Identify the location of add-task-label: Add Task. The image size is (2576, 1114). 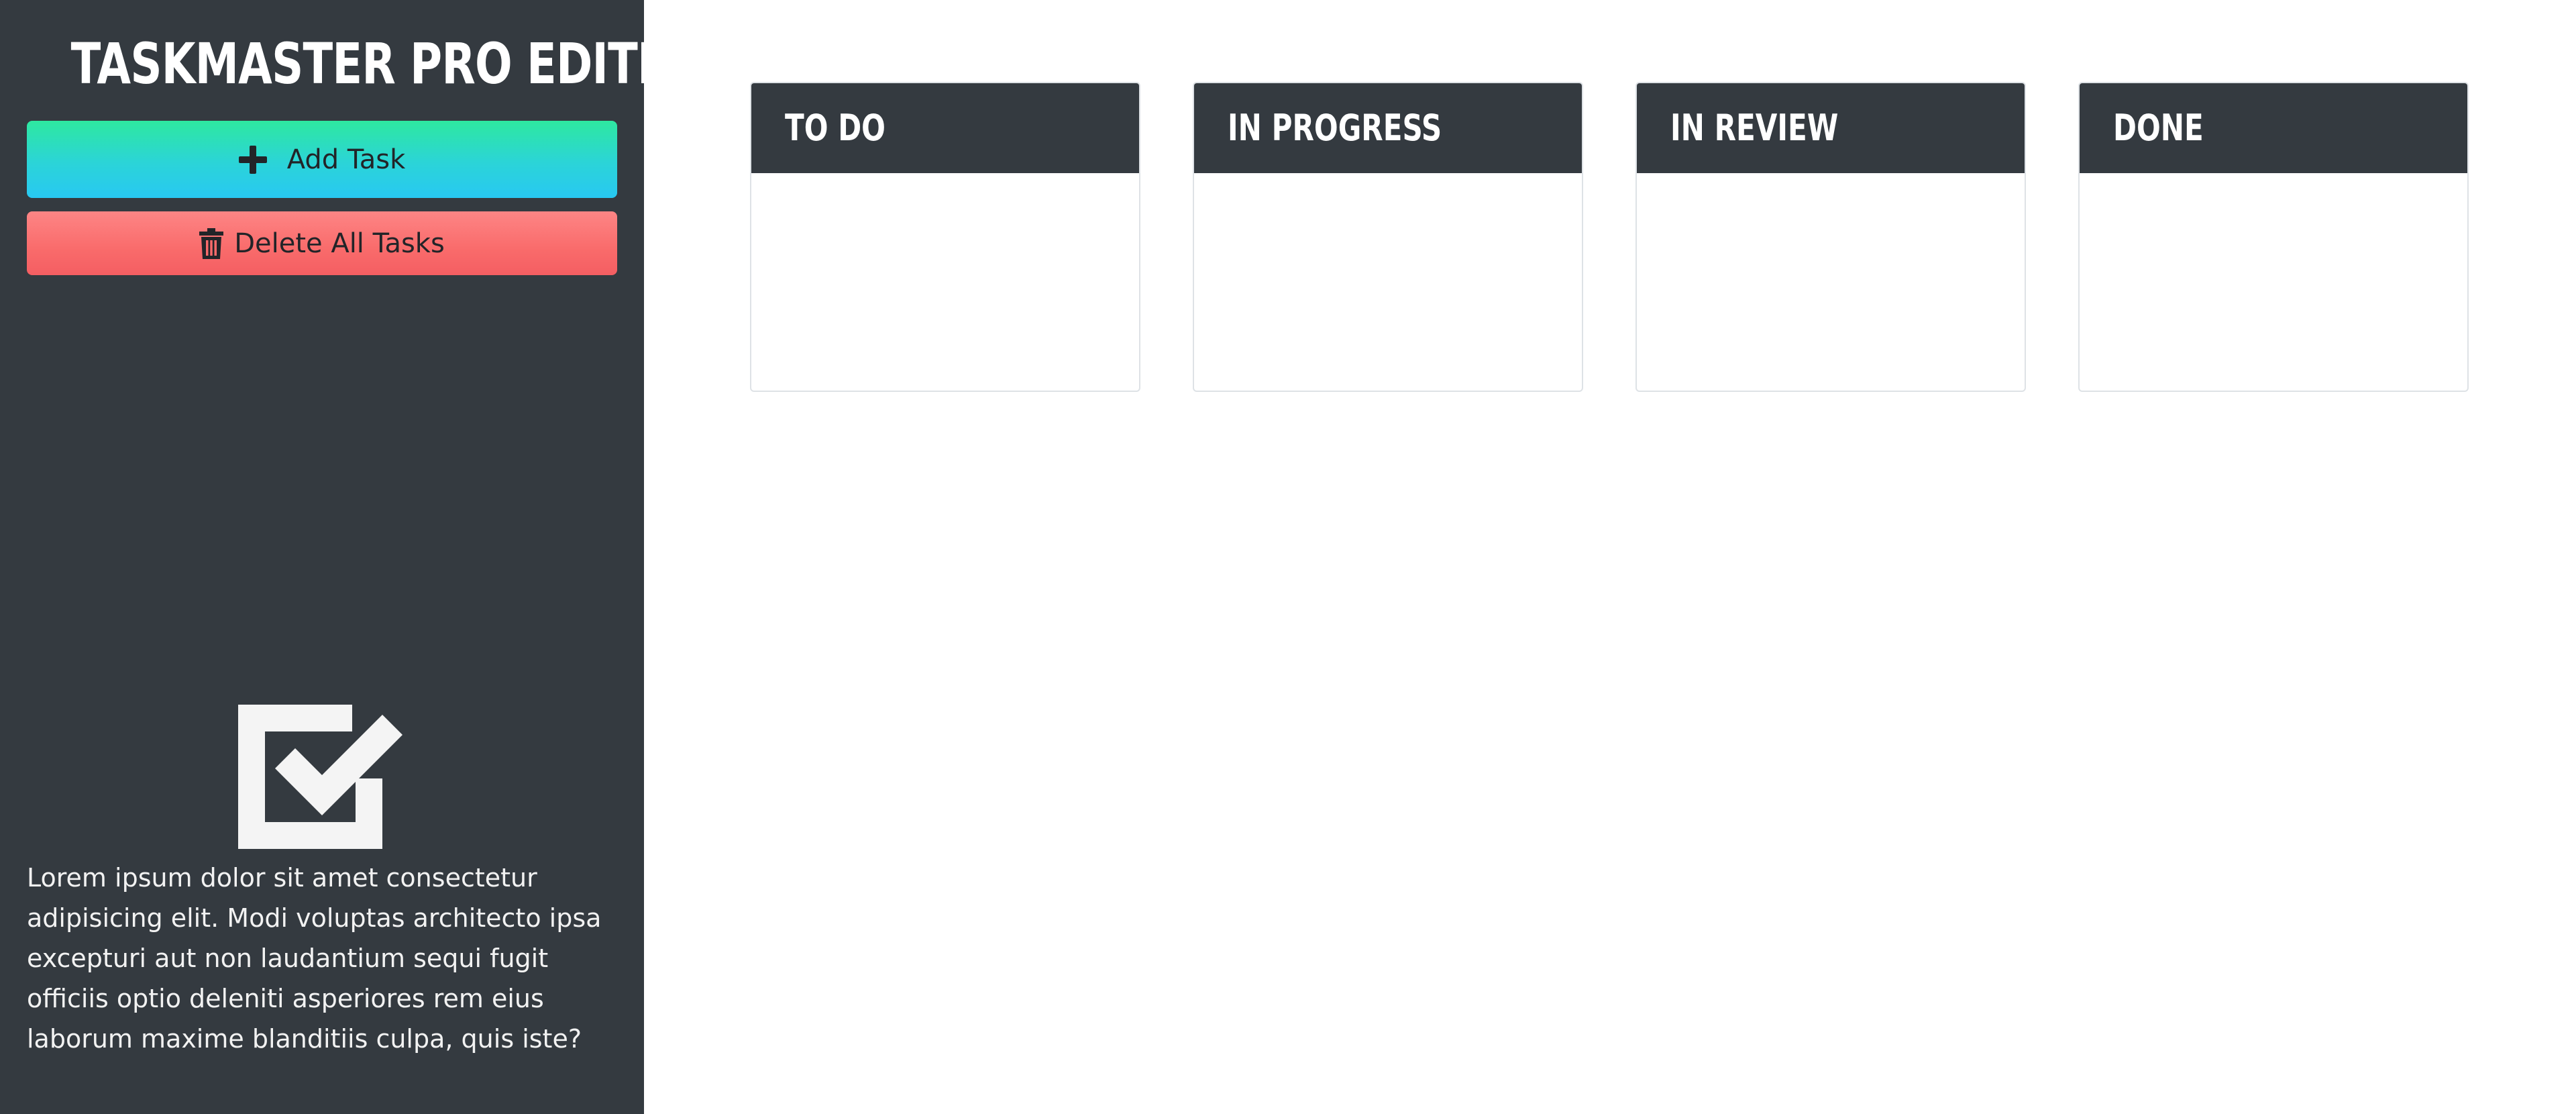
(346, 159).